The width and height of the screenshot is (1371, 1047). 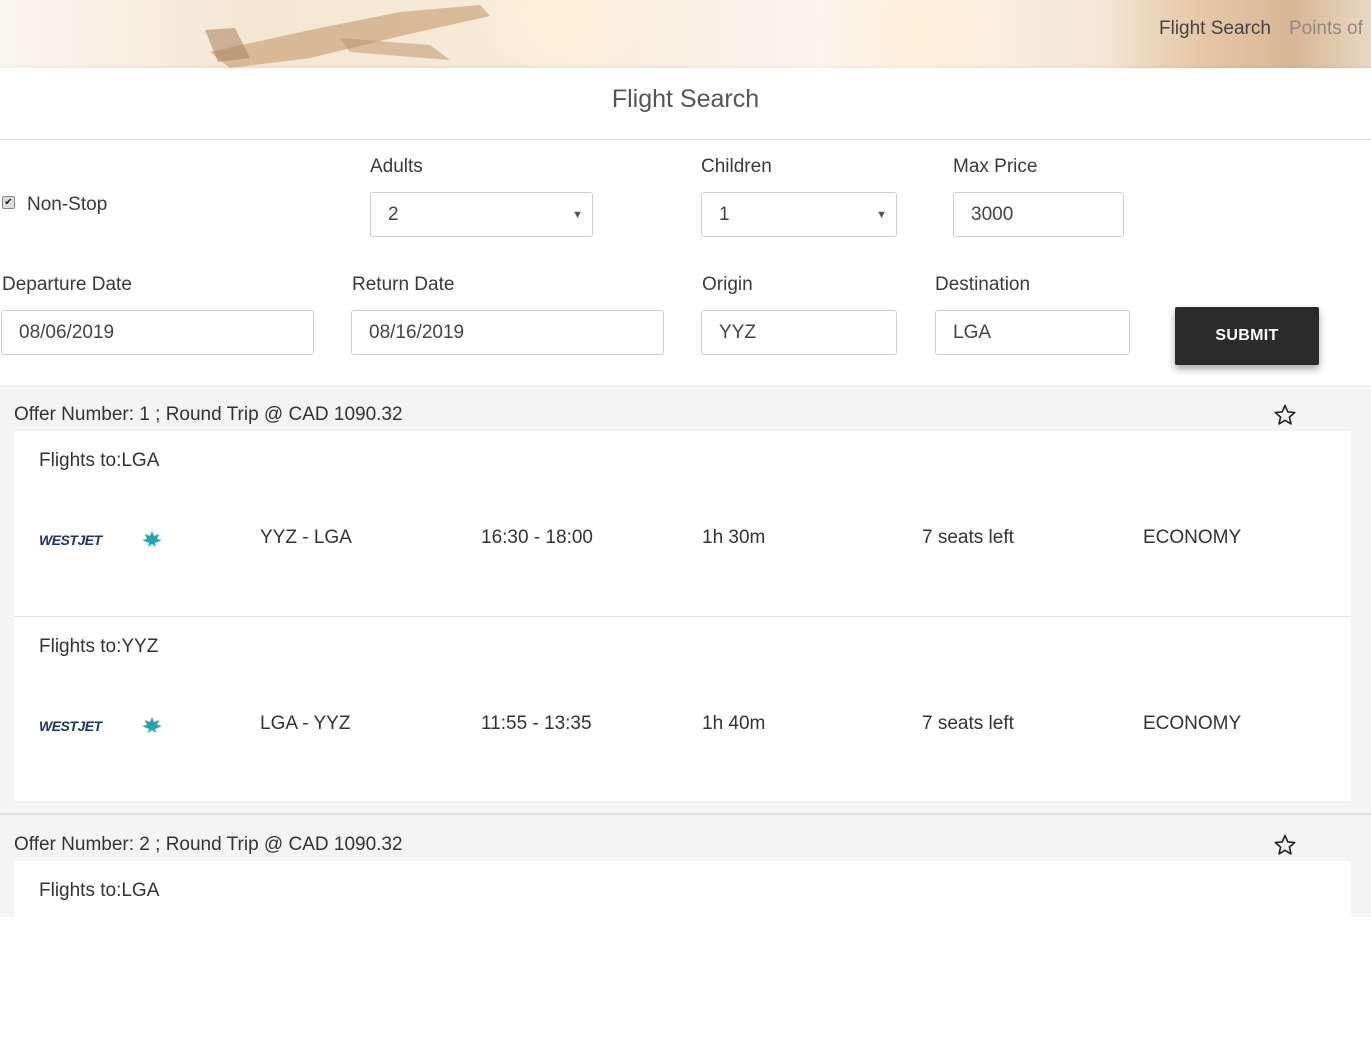 What do you see at coordinates (393, 214) in the screenshot?
I see `adults-value: 2` at bounding box center [393, 214].